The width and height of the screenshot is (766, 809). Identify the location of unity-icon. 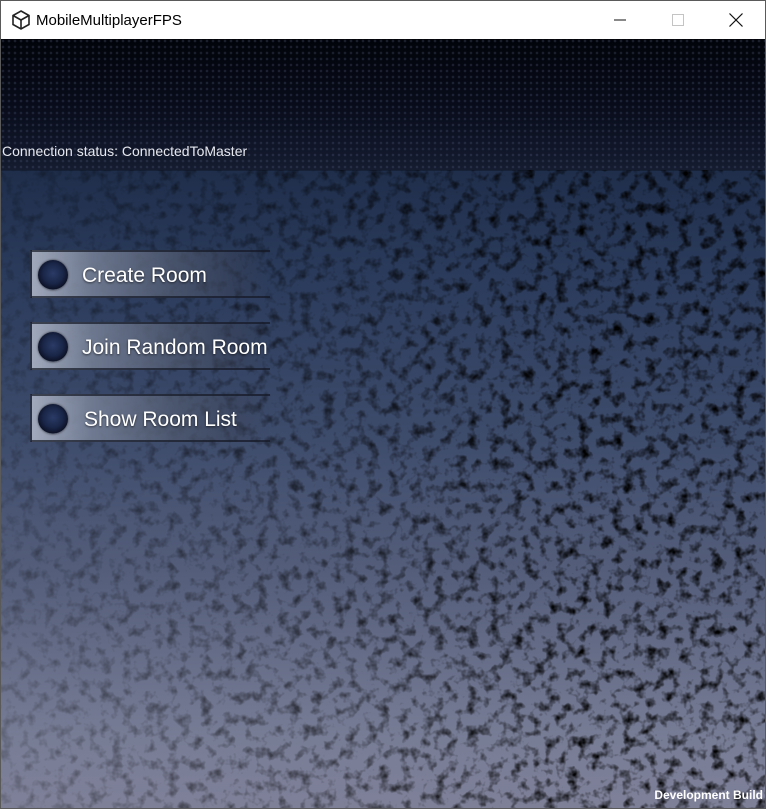
(21, 20).